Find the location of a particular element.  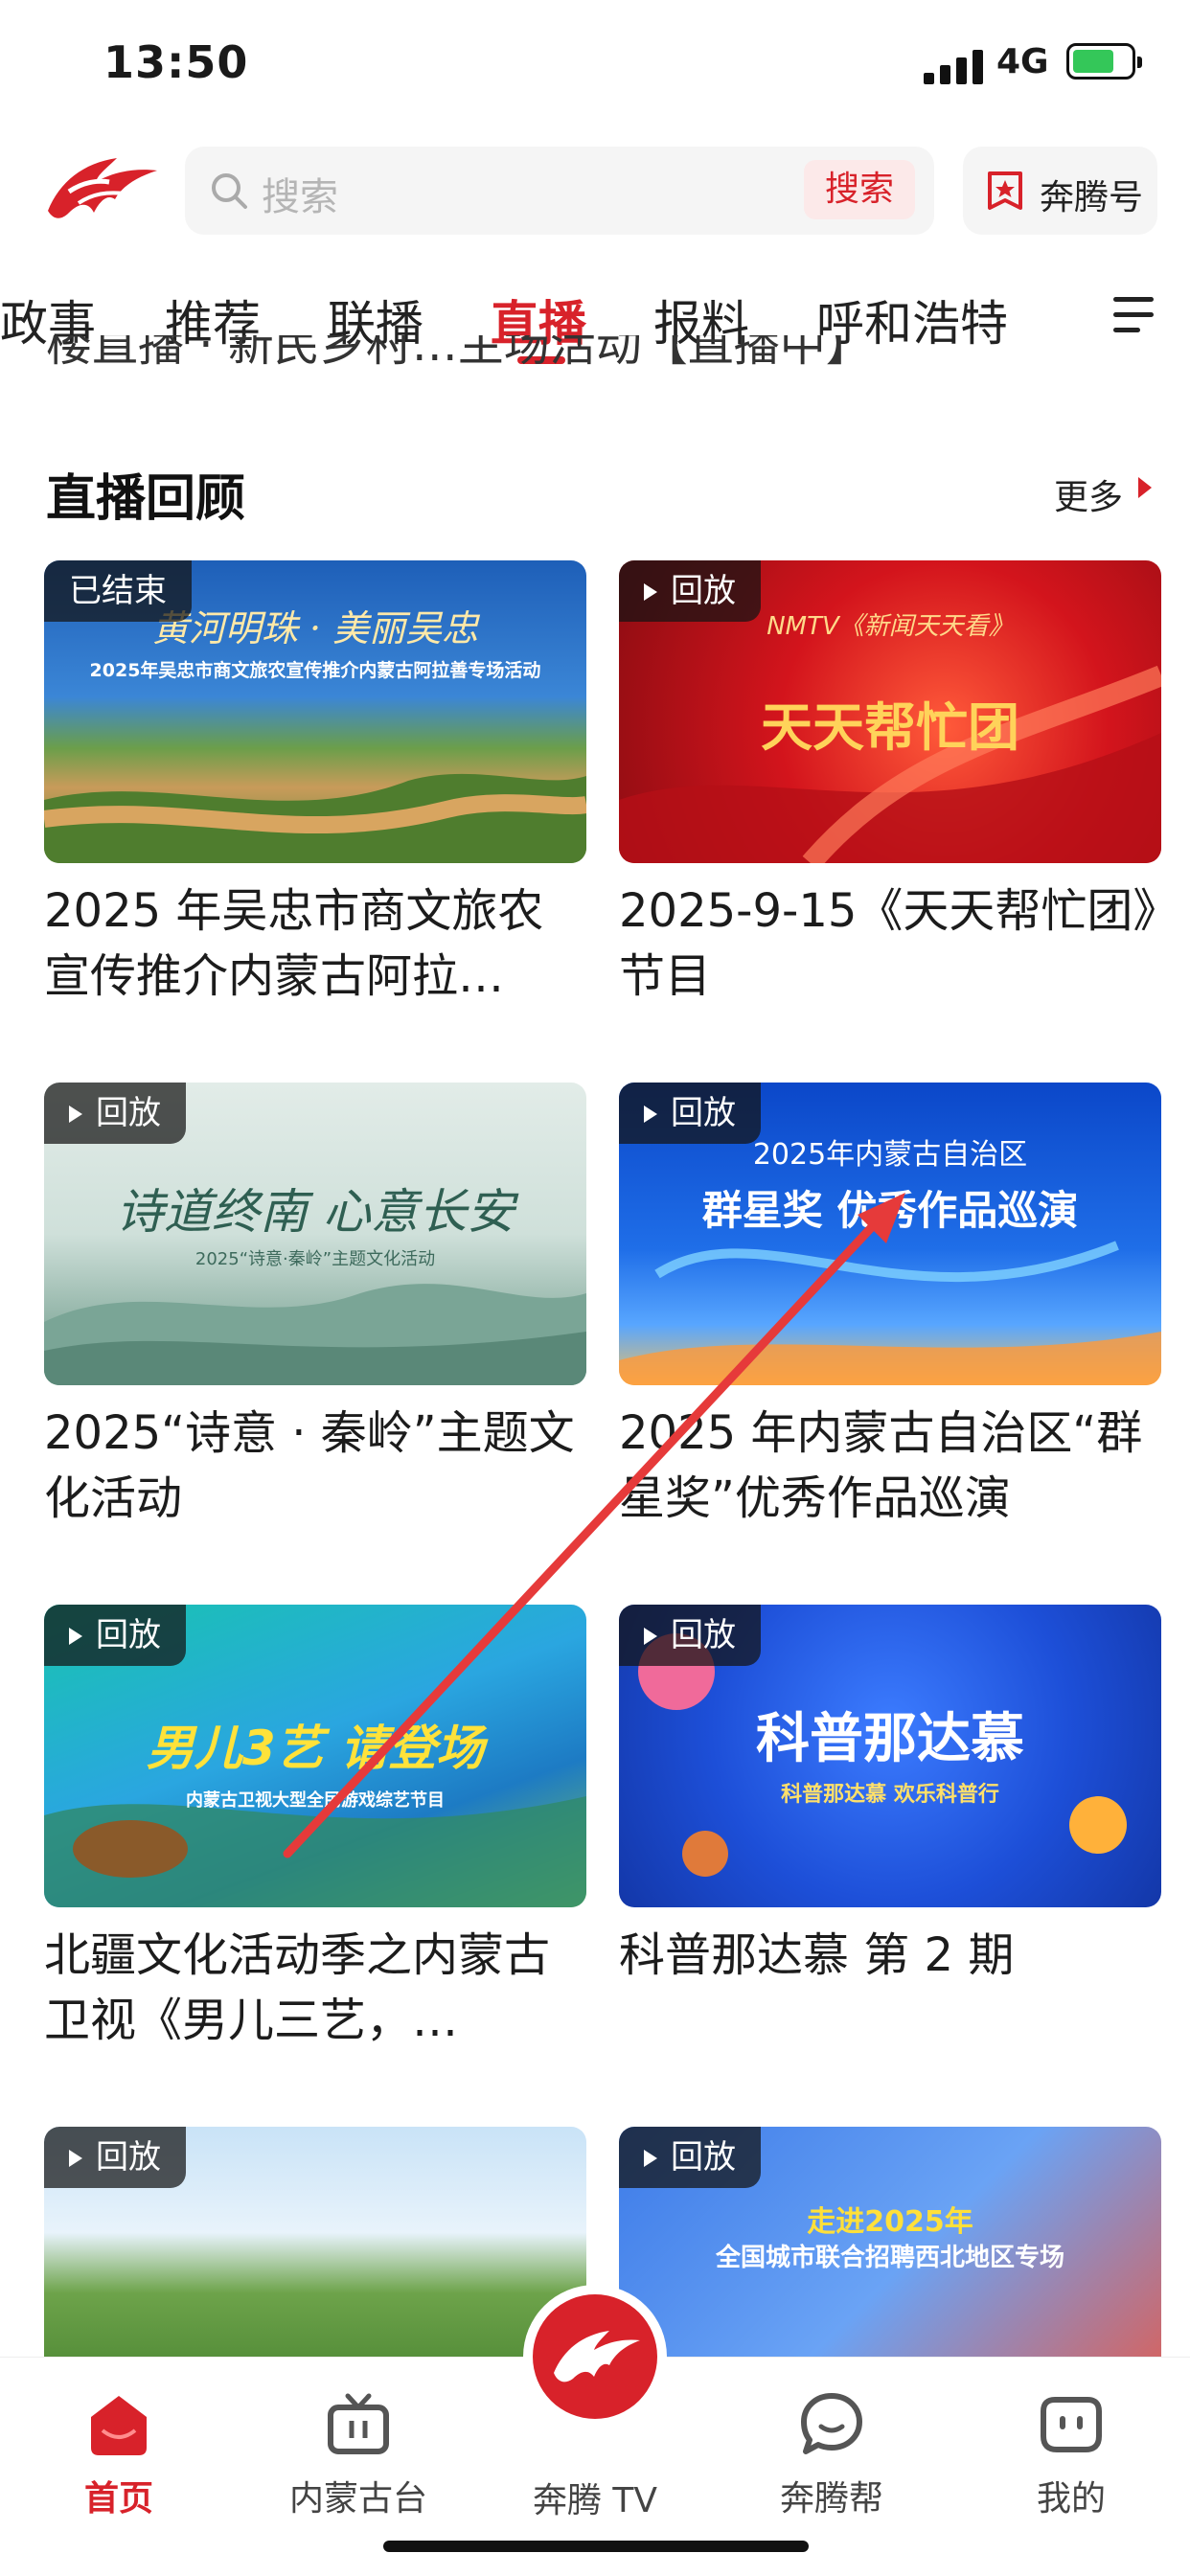

card-thumbnail: 男儿3艺 请登场 内蒙古卫视大型全民游戏综艺节目 回放 is located at coordinates (315, 1756).